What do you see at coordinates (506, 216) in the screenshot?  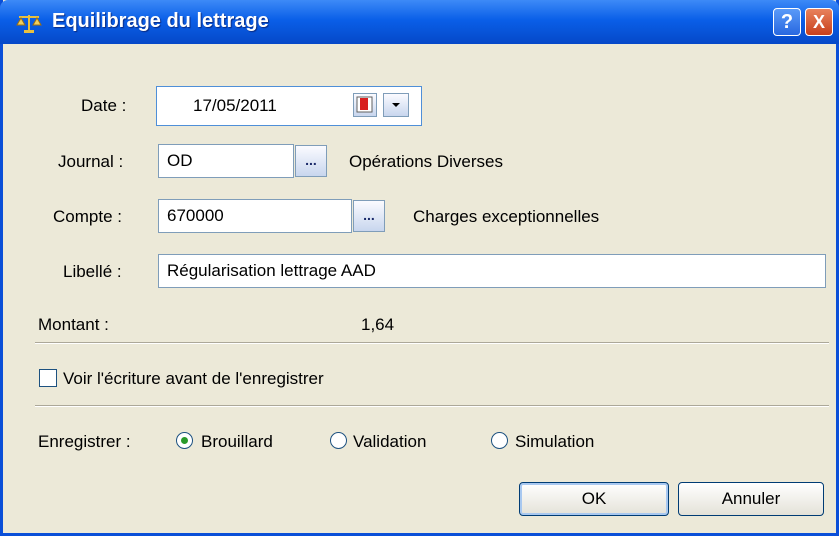 I see `compte-description: Charges exceptionnelles` at bounding box center [506, 216].